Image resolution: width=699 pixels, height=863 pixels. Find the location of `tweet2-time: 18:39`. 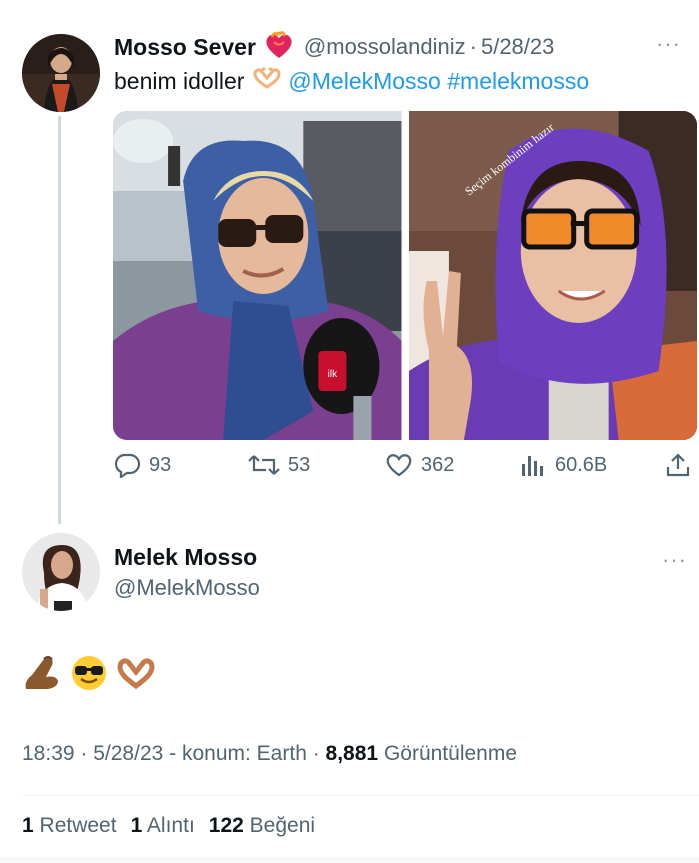

tweet2-time: 18:39 is located at coordinates (48, 753).